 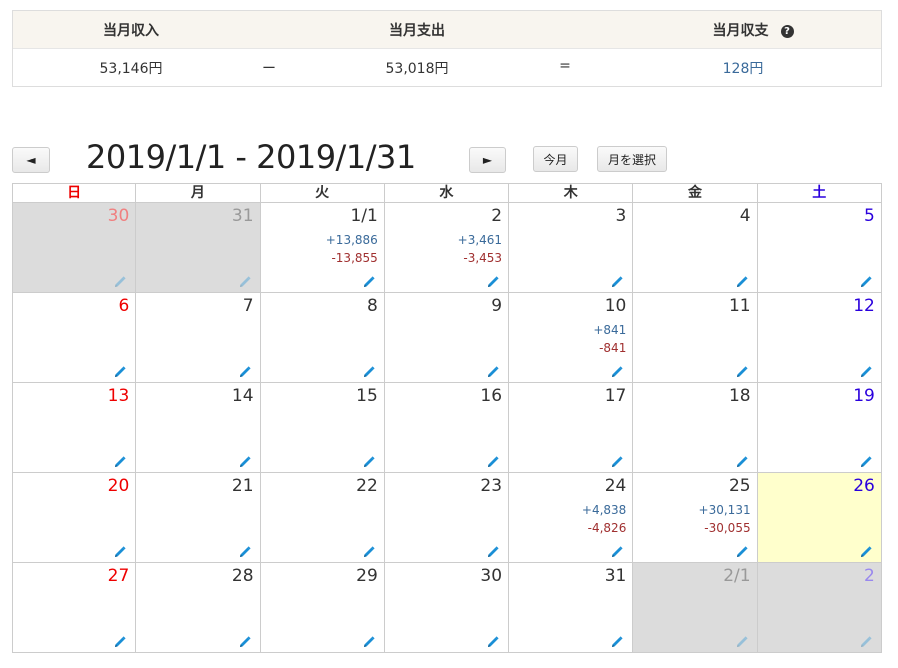 I want to click on calendar-day: 5, so click(x=819, y=248).